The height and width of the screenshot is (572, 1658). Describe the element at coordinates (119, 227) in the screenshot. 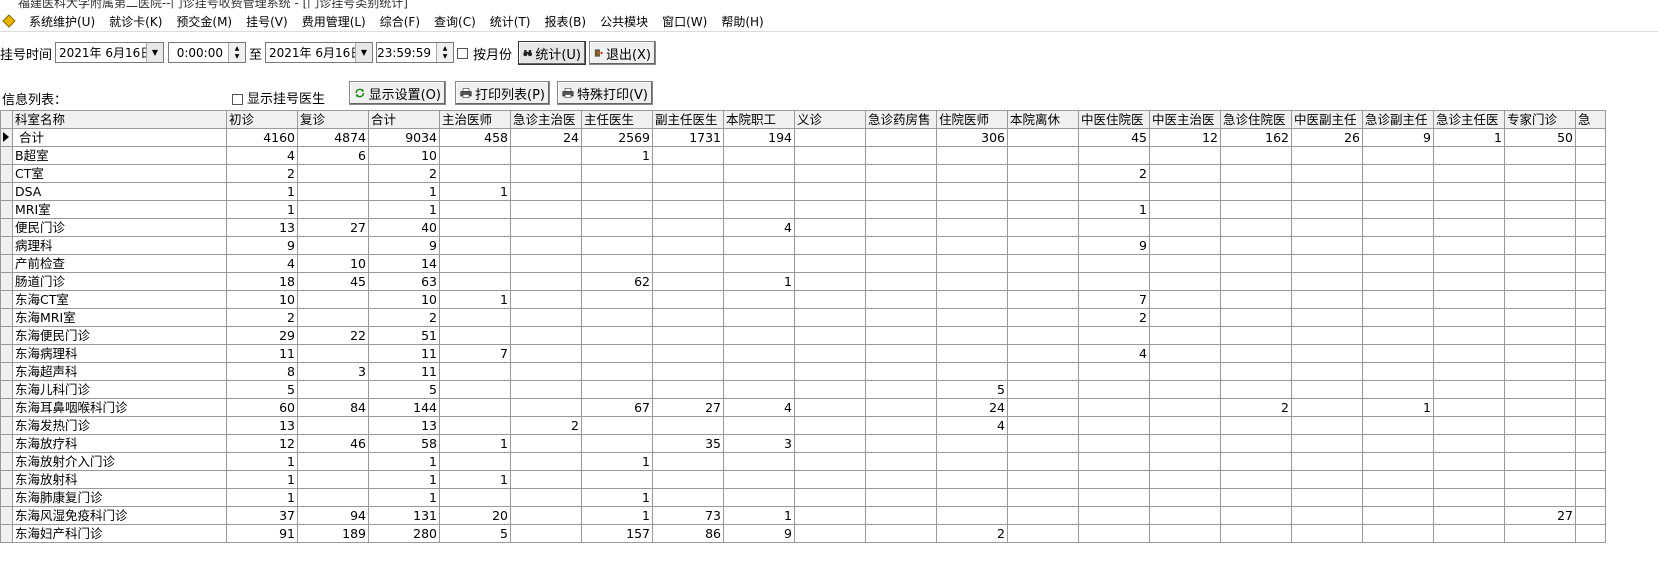

I see `dept-name-cell: 便民门诊` at that location.